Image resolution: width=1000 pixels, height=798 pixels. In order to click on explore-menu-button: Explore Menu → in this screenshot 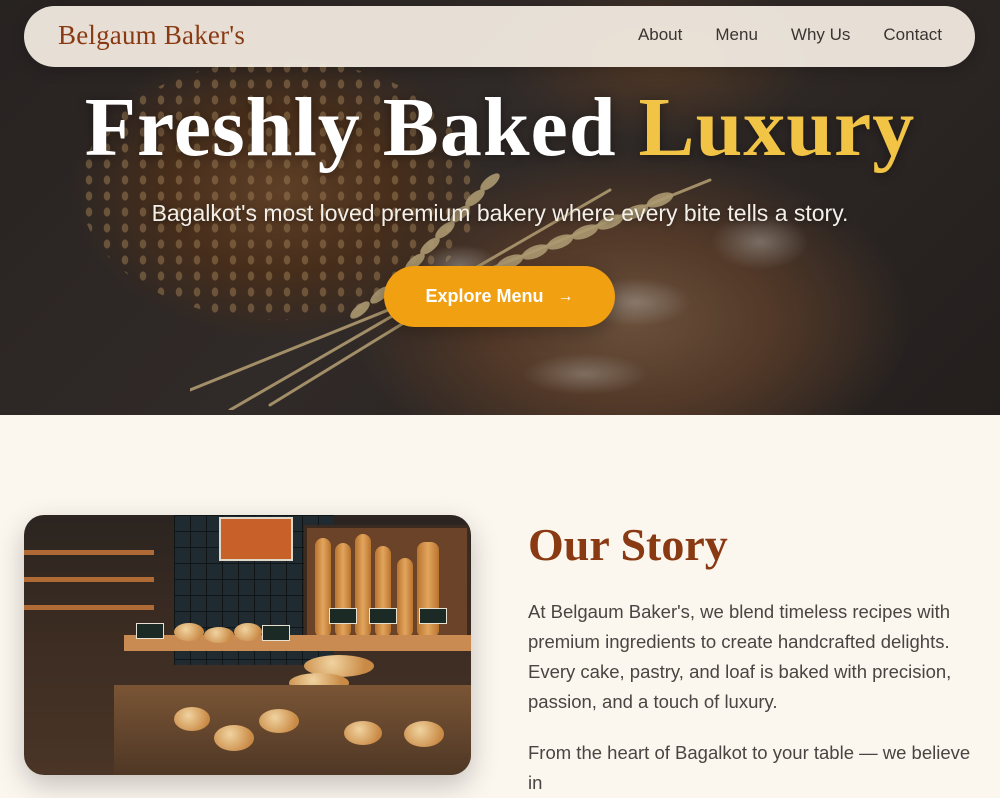, I will do `click(499, 296)`.